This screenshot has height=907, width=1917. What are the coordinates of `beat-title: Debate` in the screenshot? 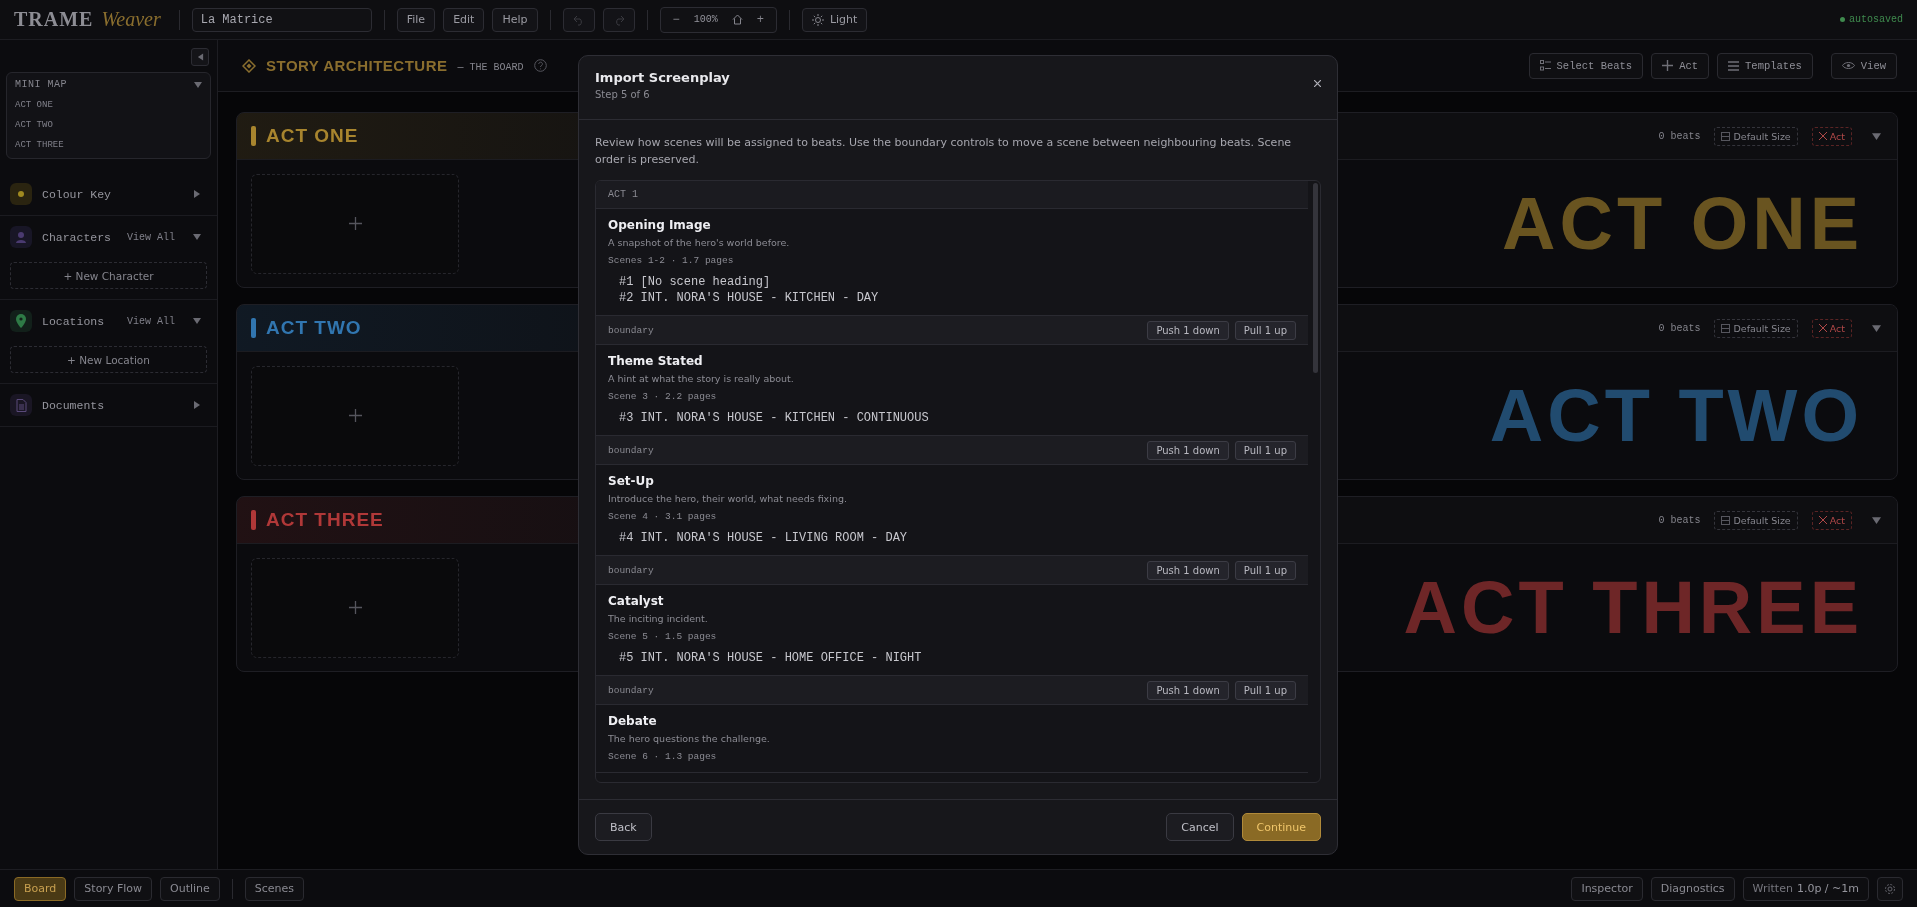 It's located at (633, 721).